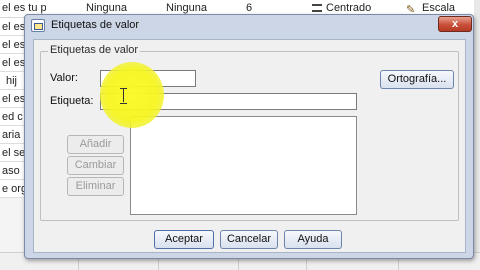 The image size is (480, 270). I want to click on group-title: Etiquetas de valor, so click(94, 50).